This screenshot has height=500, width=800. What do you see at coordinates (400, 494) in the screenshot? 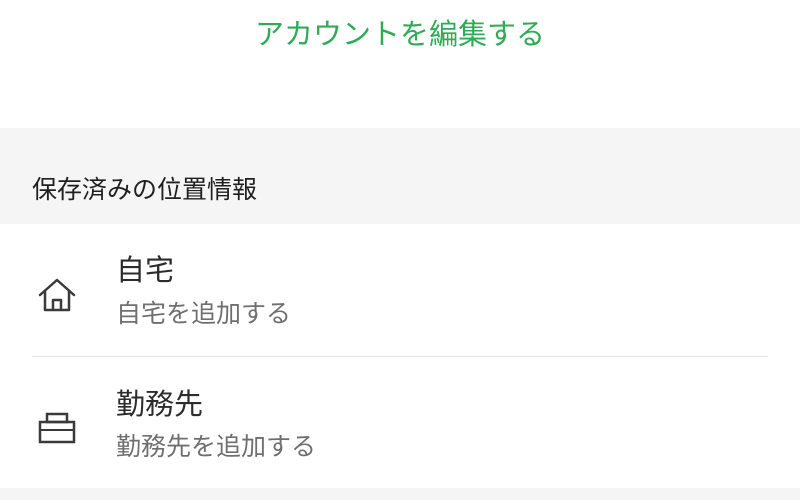
I see `section-separator` at bounding box center [400, 494].